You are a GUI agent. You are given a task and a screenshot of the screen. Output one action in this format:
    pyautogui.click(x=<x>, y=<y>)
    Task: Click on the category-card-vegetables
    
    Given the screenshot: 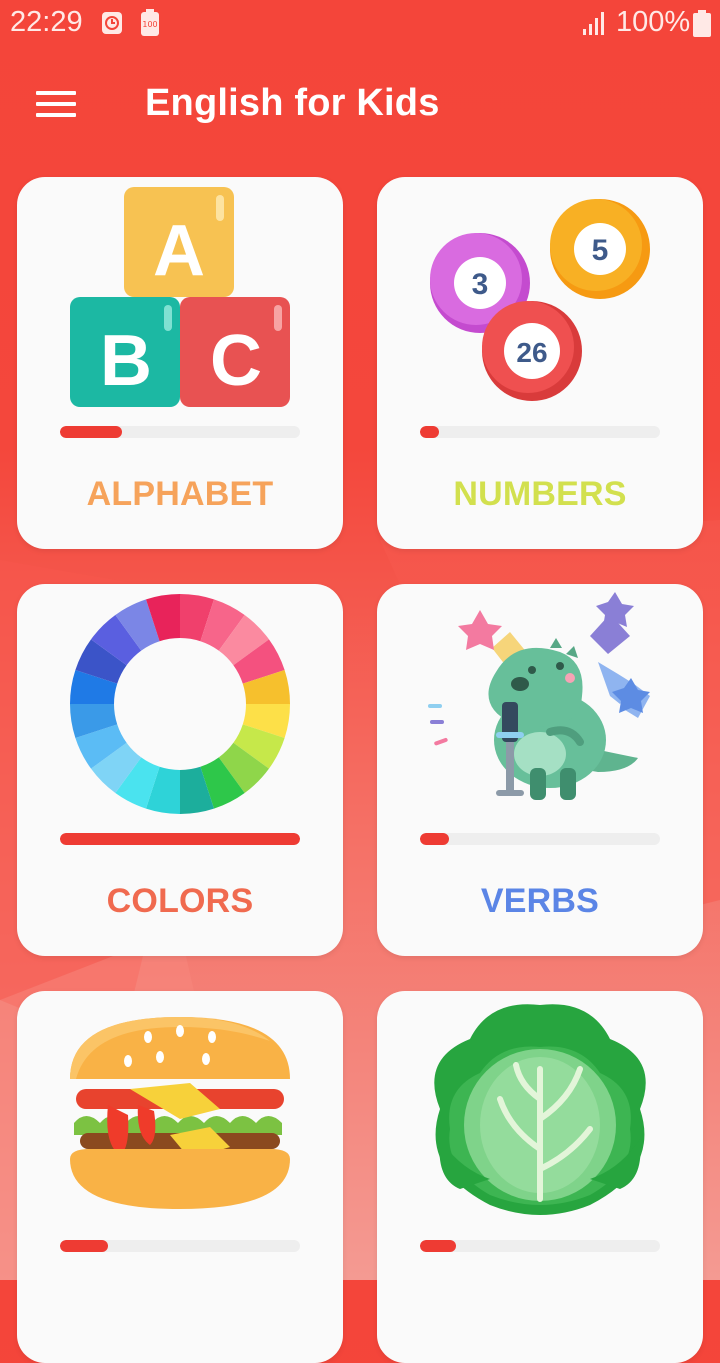 What is the action you would take?
    pyautogui.click(x=540, y=1177)
    